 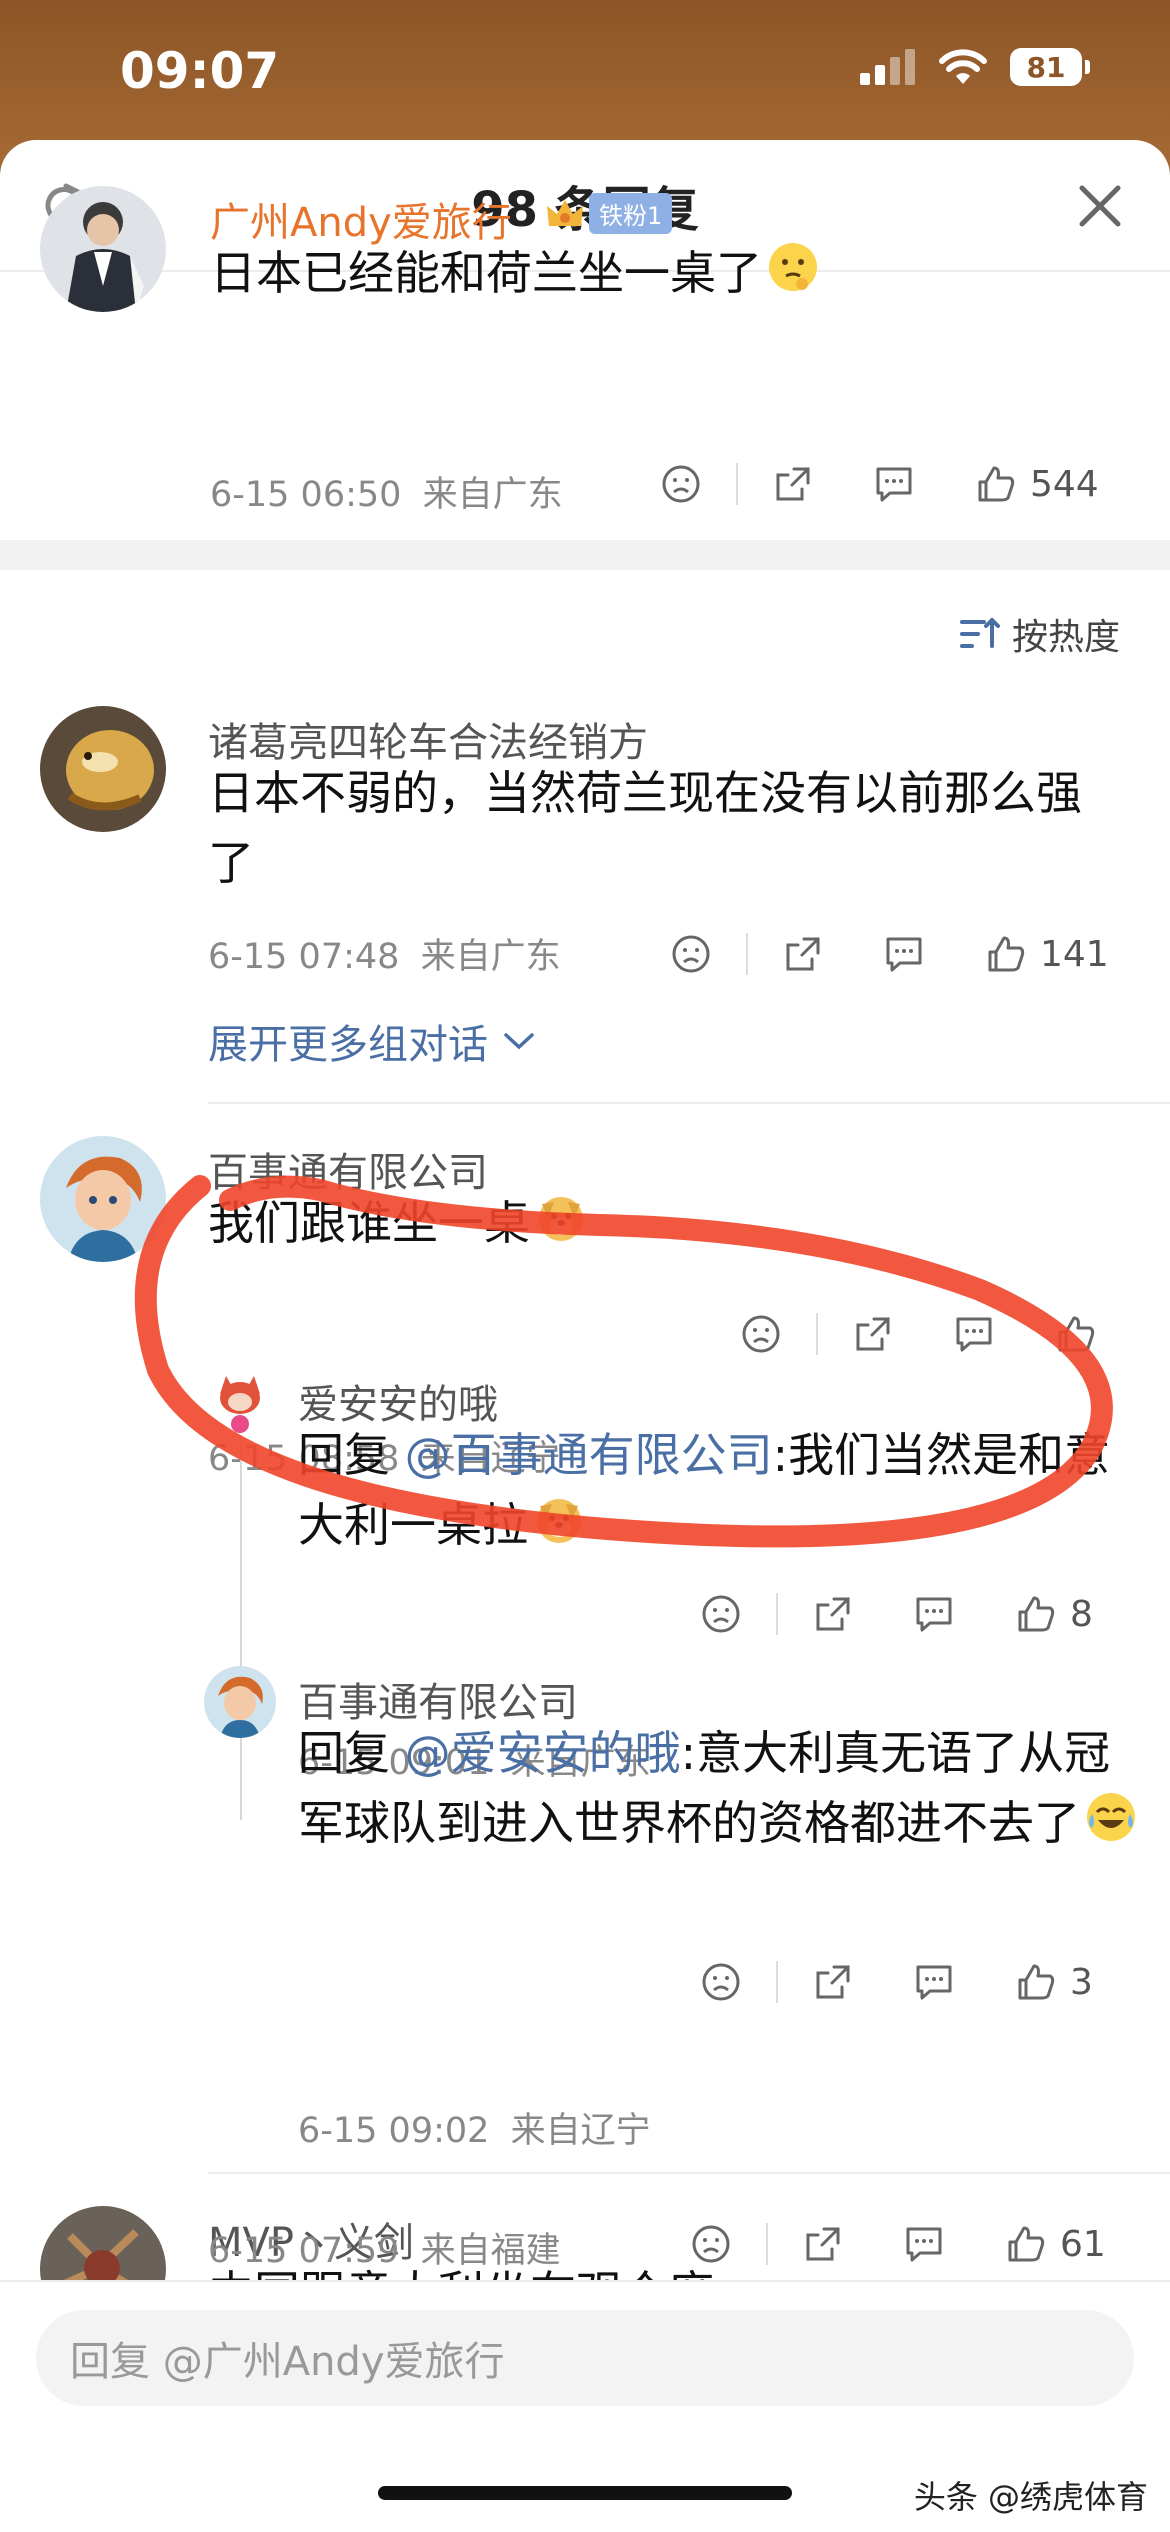 I want to click on comment-actions: 141, so click(x=889, y=954).